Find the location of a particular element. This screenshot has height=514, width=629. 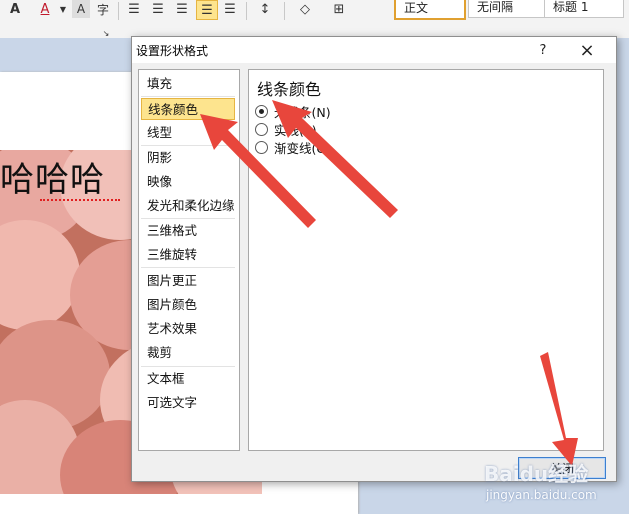

watermark-url-text: jingyan.baidu.com is located at coordinates (541, 495).